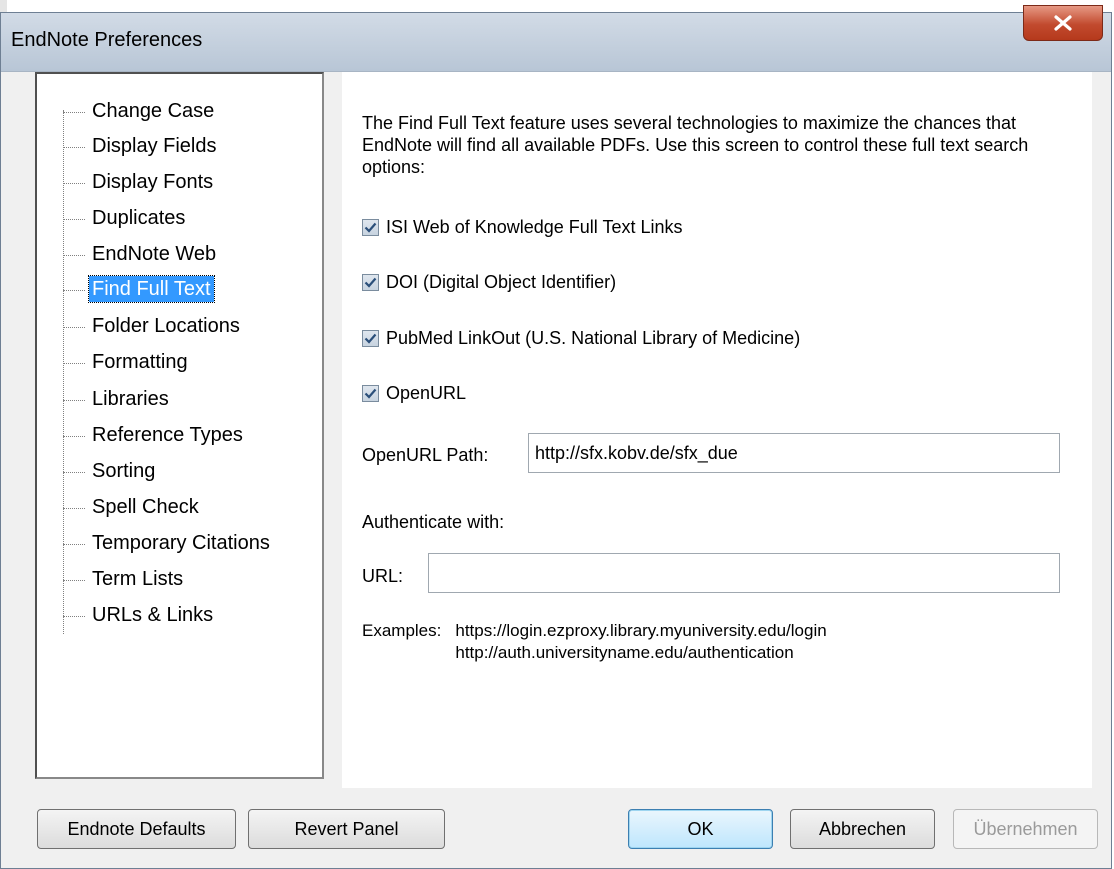 This screenshot has width=1114, height=869. I want to click on tree-item-label: Spell Check, so click(145, 507).